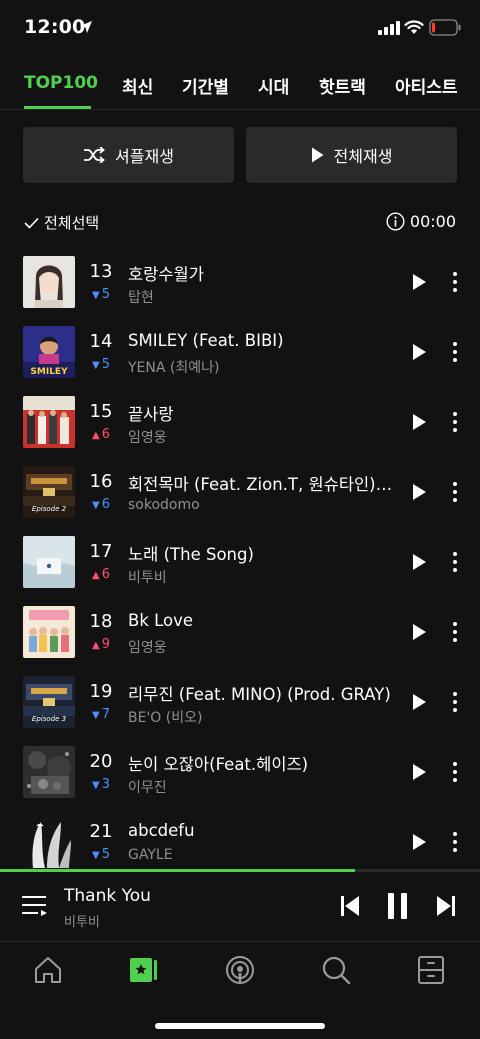 This screenshot has height=1039, width=480. Describe the element at coordinates (262, 297) in the screenshot. I see `song-artist: 탑현` at that location.